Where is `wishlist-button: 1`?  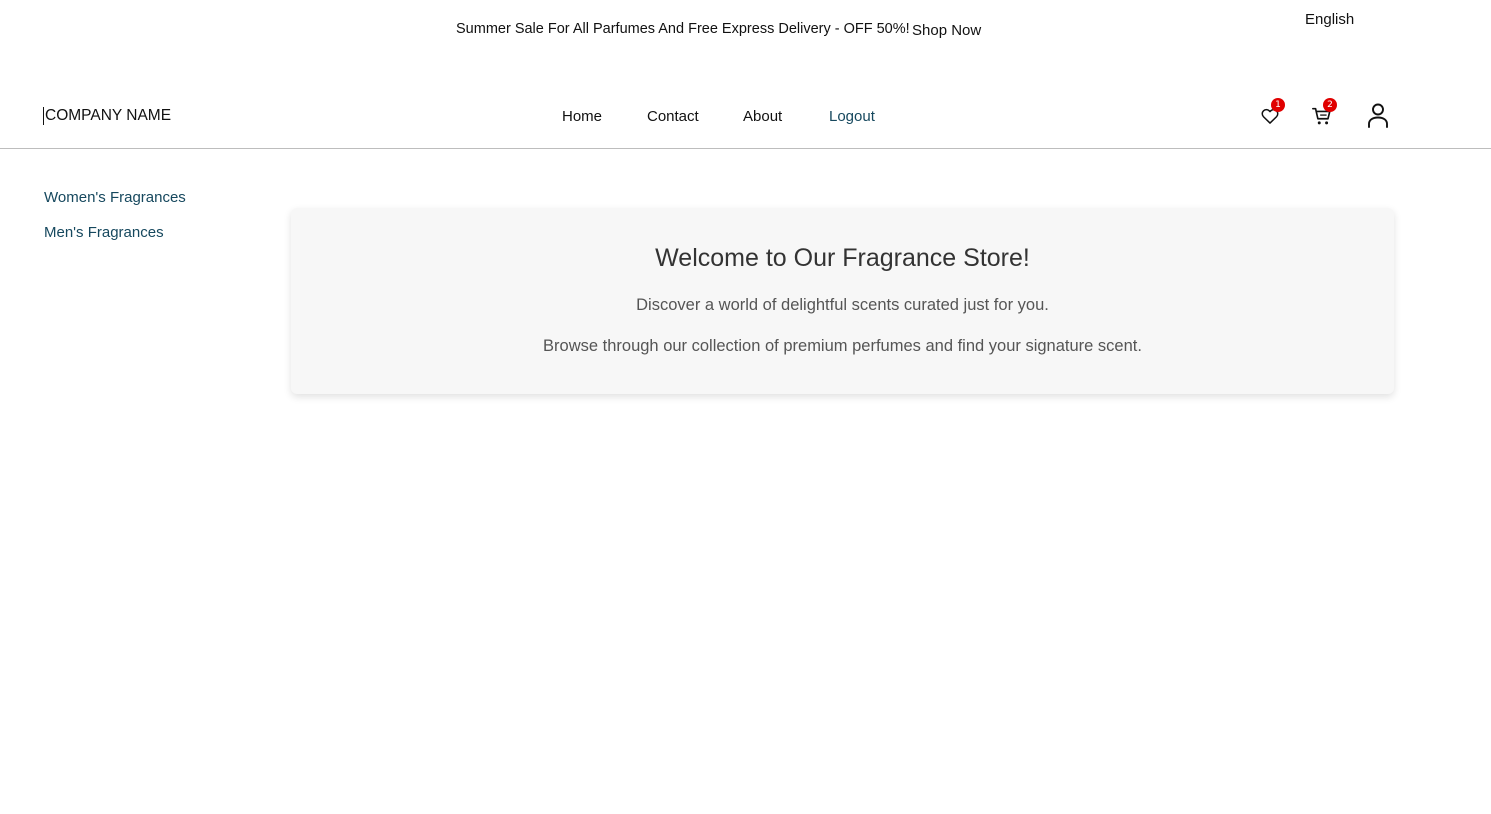
wishlist-button: 1 is located at coordinates (1272, 112).